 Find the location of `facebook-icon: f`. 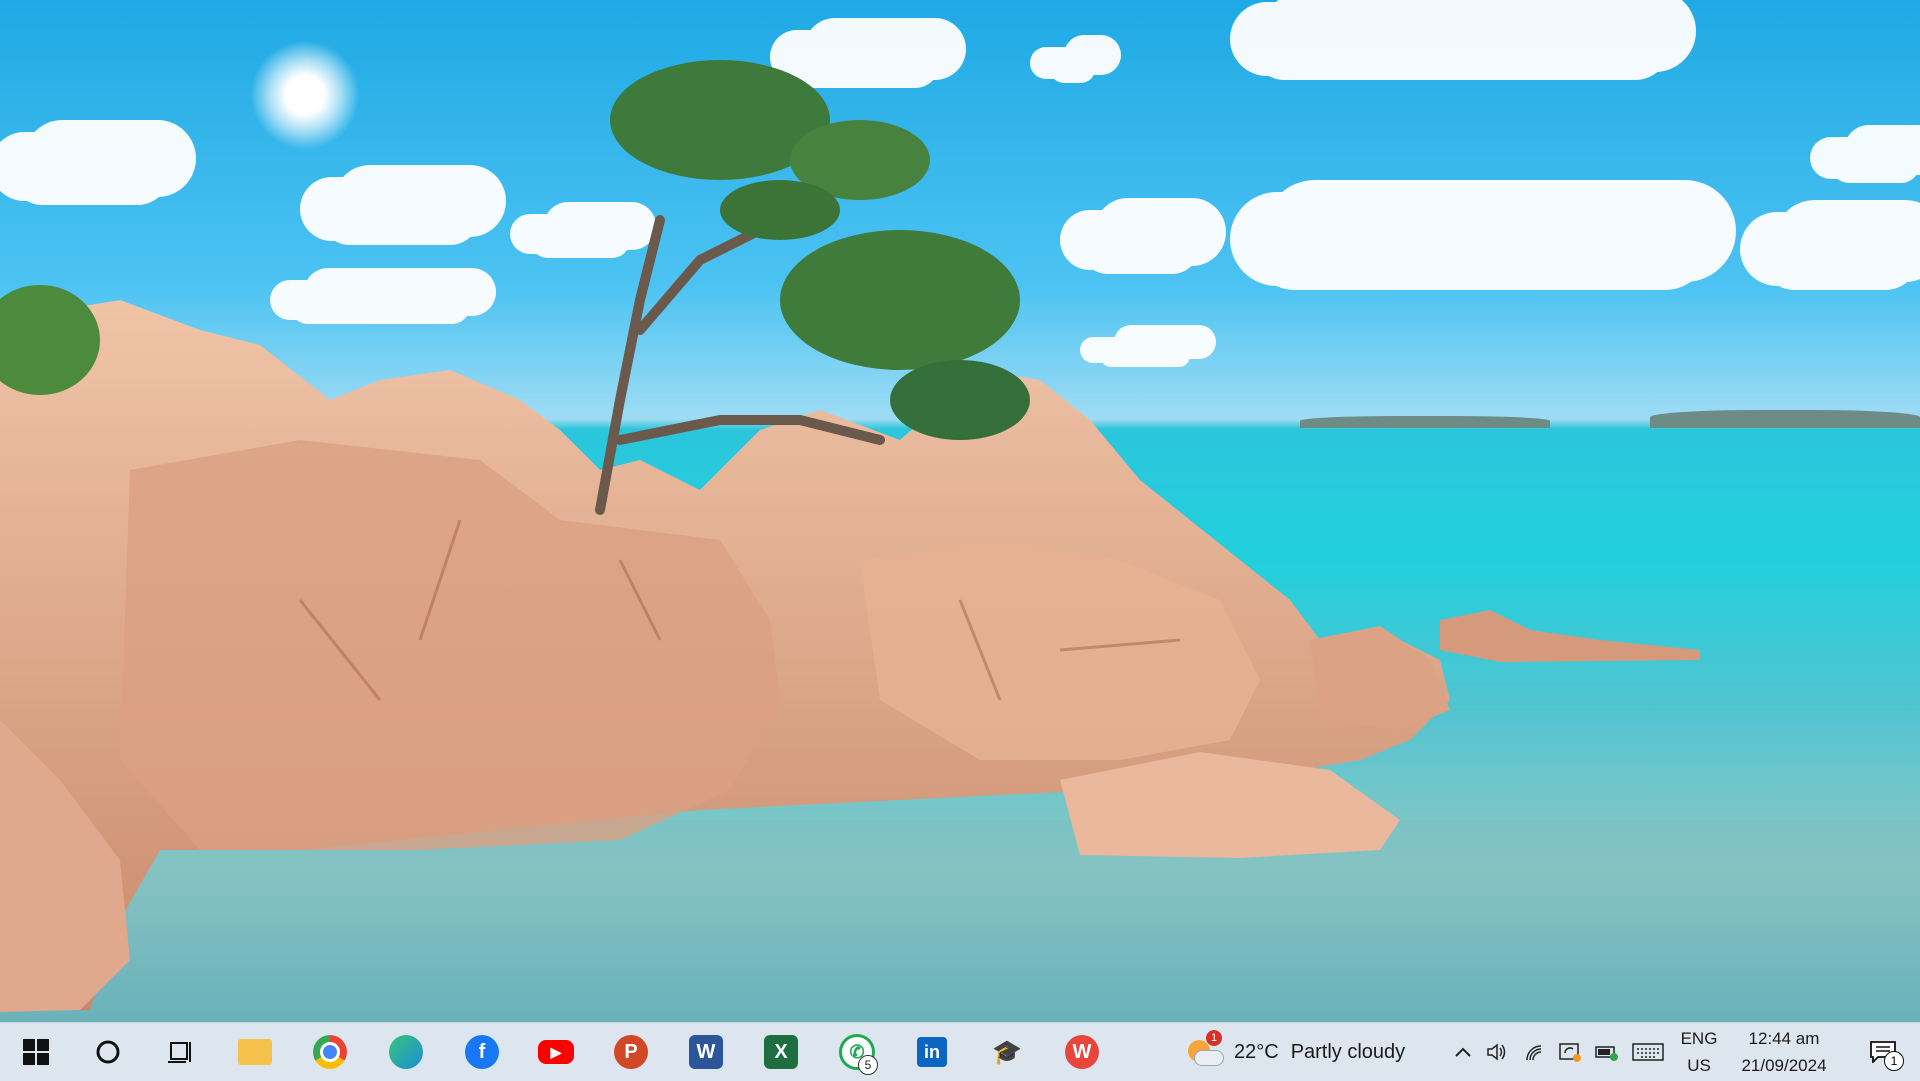

facebook-icon: f is located at coordinates (482, 1052).